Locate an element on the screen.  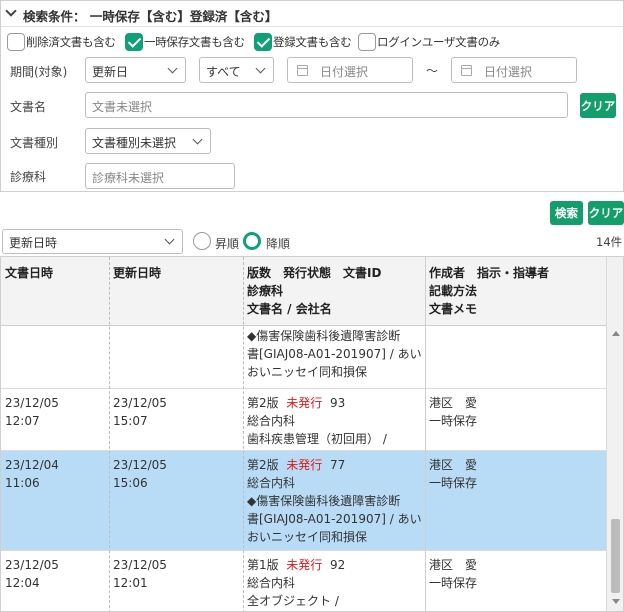
clear-all-button: クリア is located at coordinates (606, 213).